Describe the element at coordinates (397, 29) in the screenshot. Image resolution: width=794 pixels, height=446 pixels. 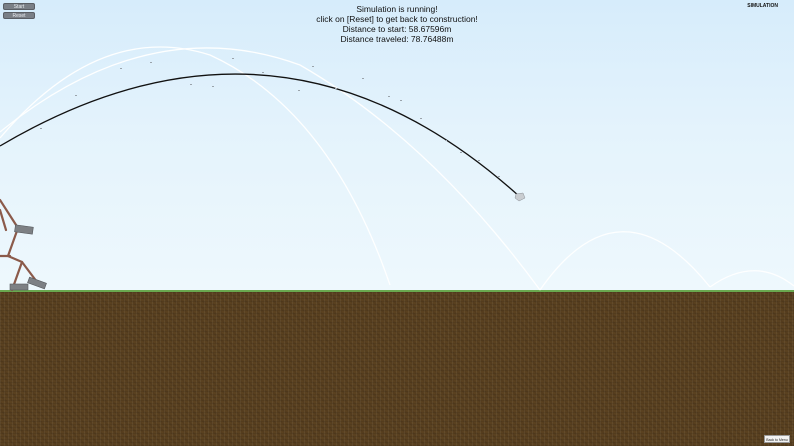
I see `distance-to-start: Distance to start: 58.67596m` at that location.